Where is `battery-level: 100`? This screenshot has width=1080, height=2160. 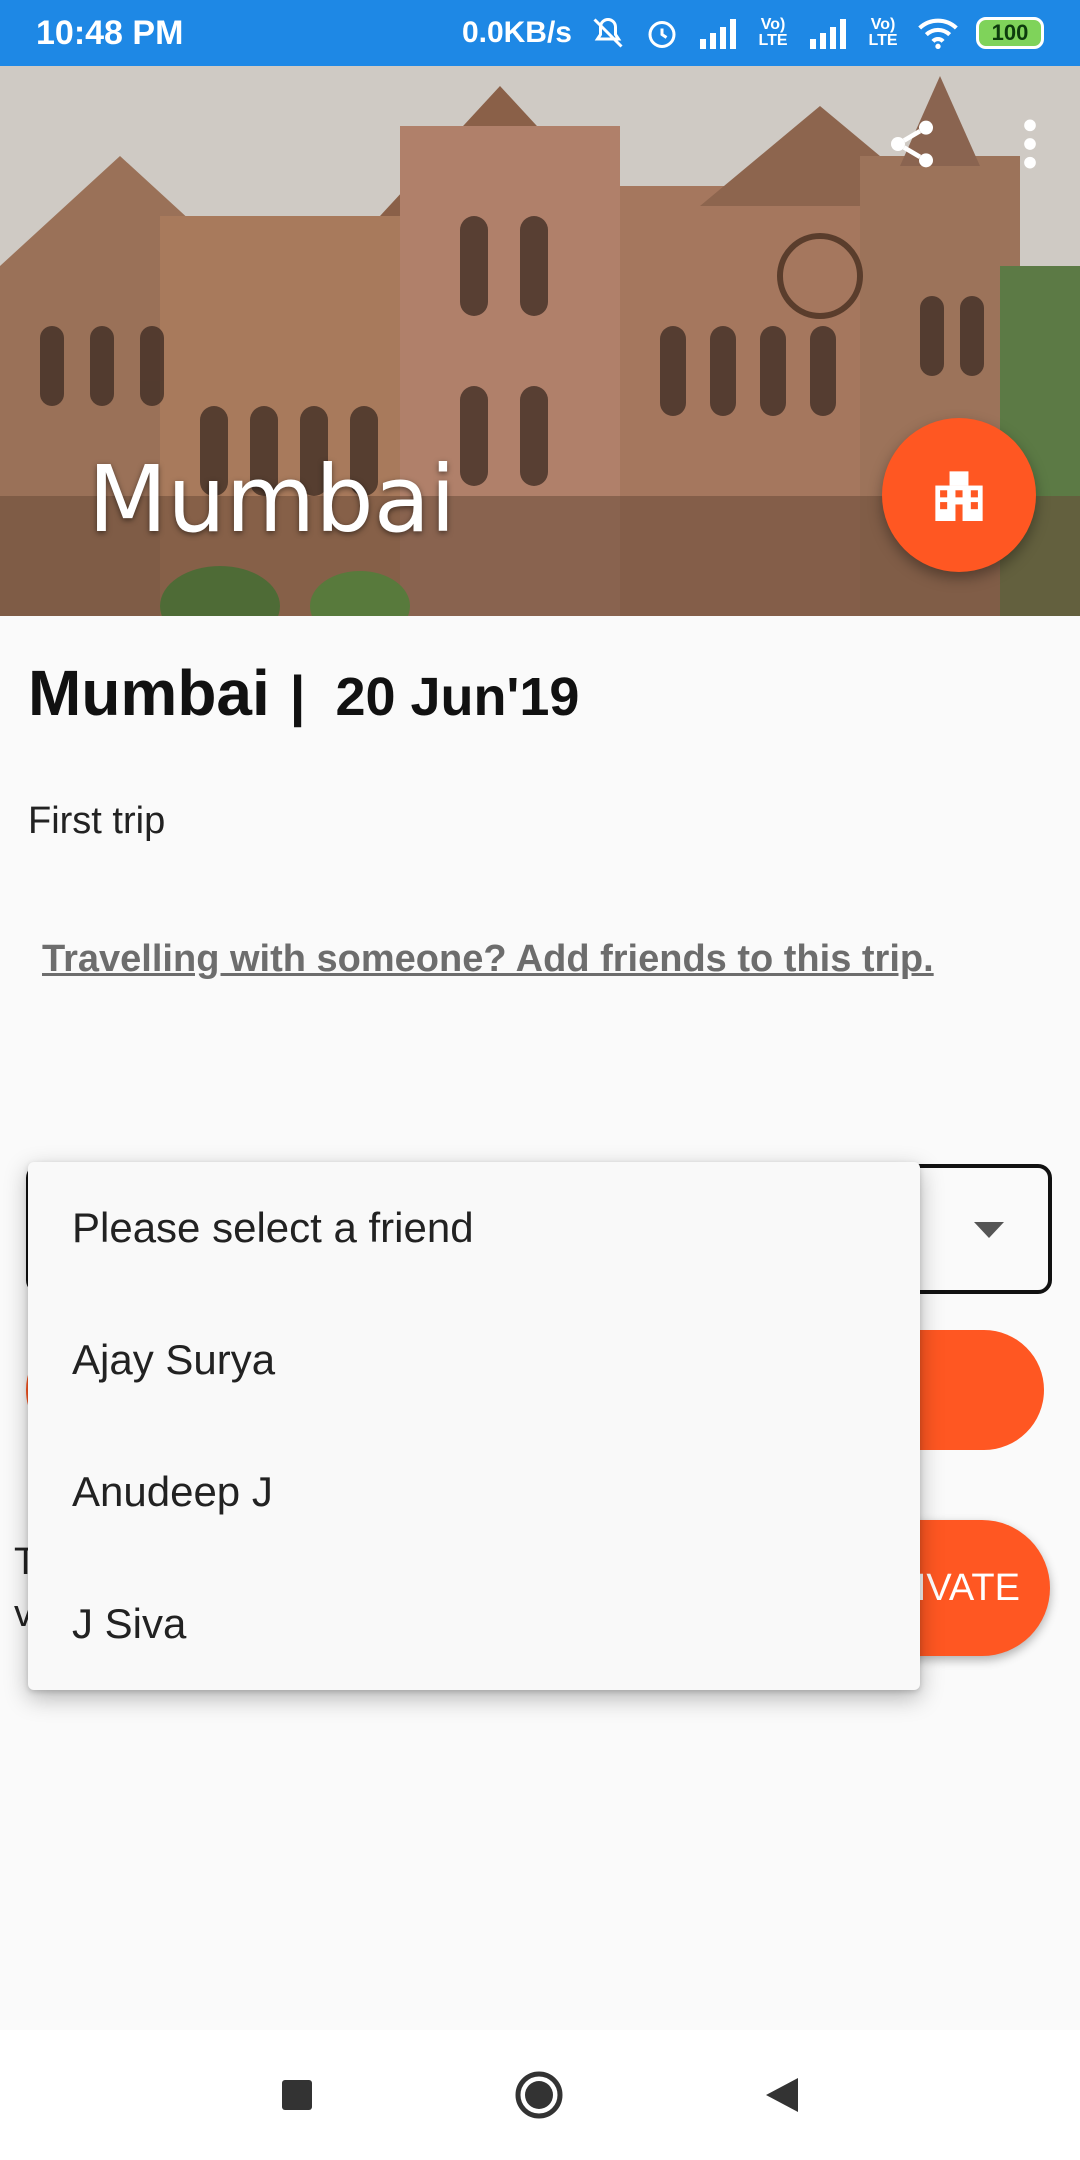 battery-level: 100 is located at coordinates (1010, 32).